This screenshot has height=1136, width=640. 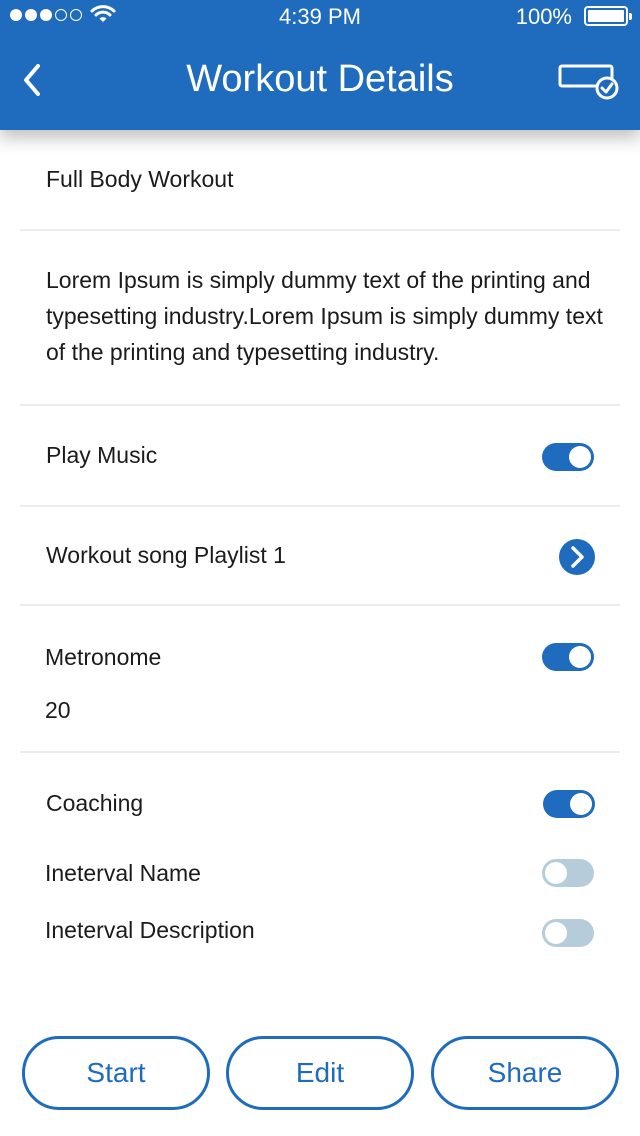 I want to click on battery-percent: 100%, so click(x=543, y=16).